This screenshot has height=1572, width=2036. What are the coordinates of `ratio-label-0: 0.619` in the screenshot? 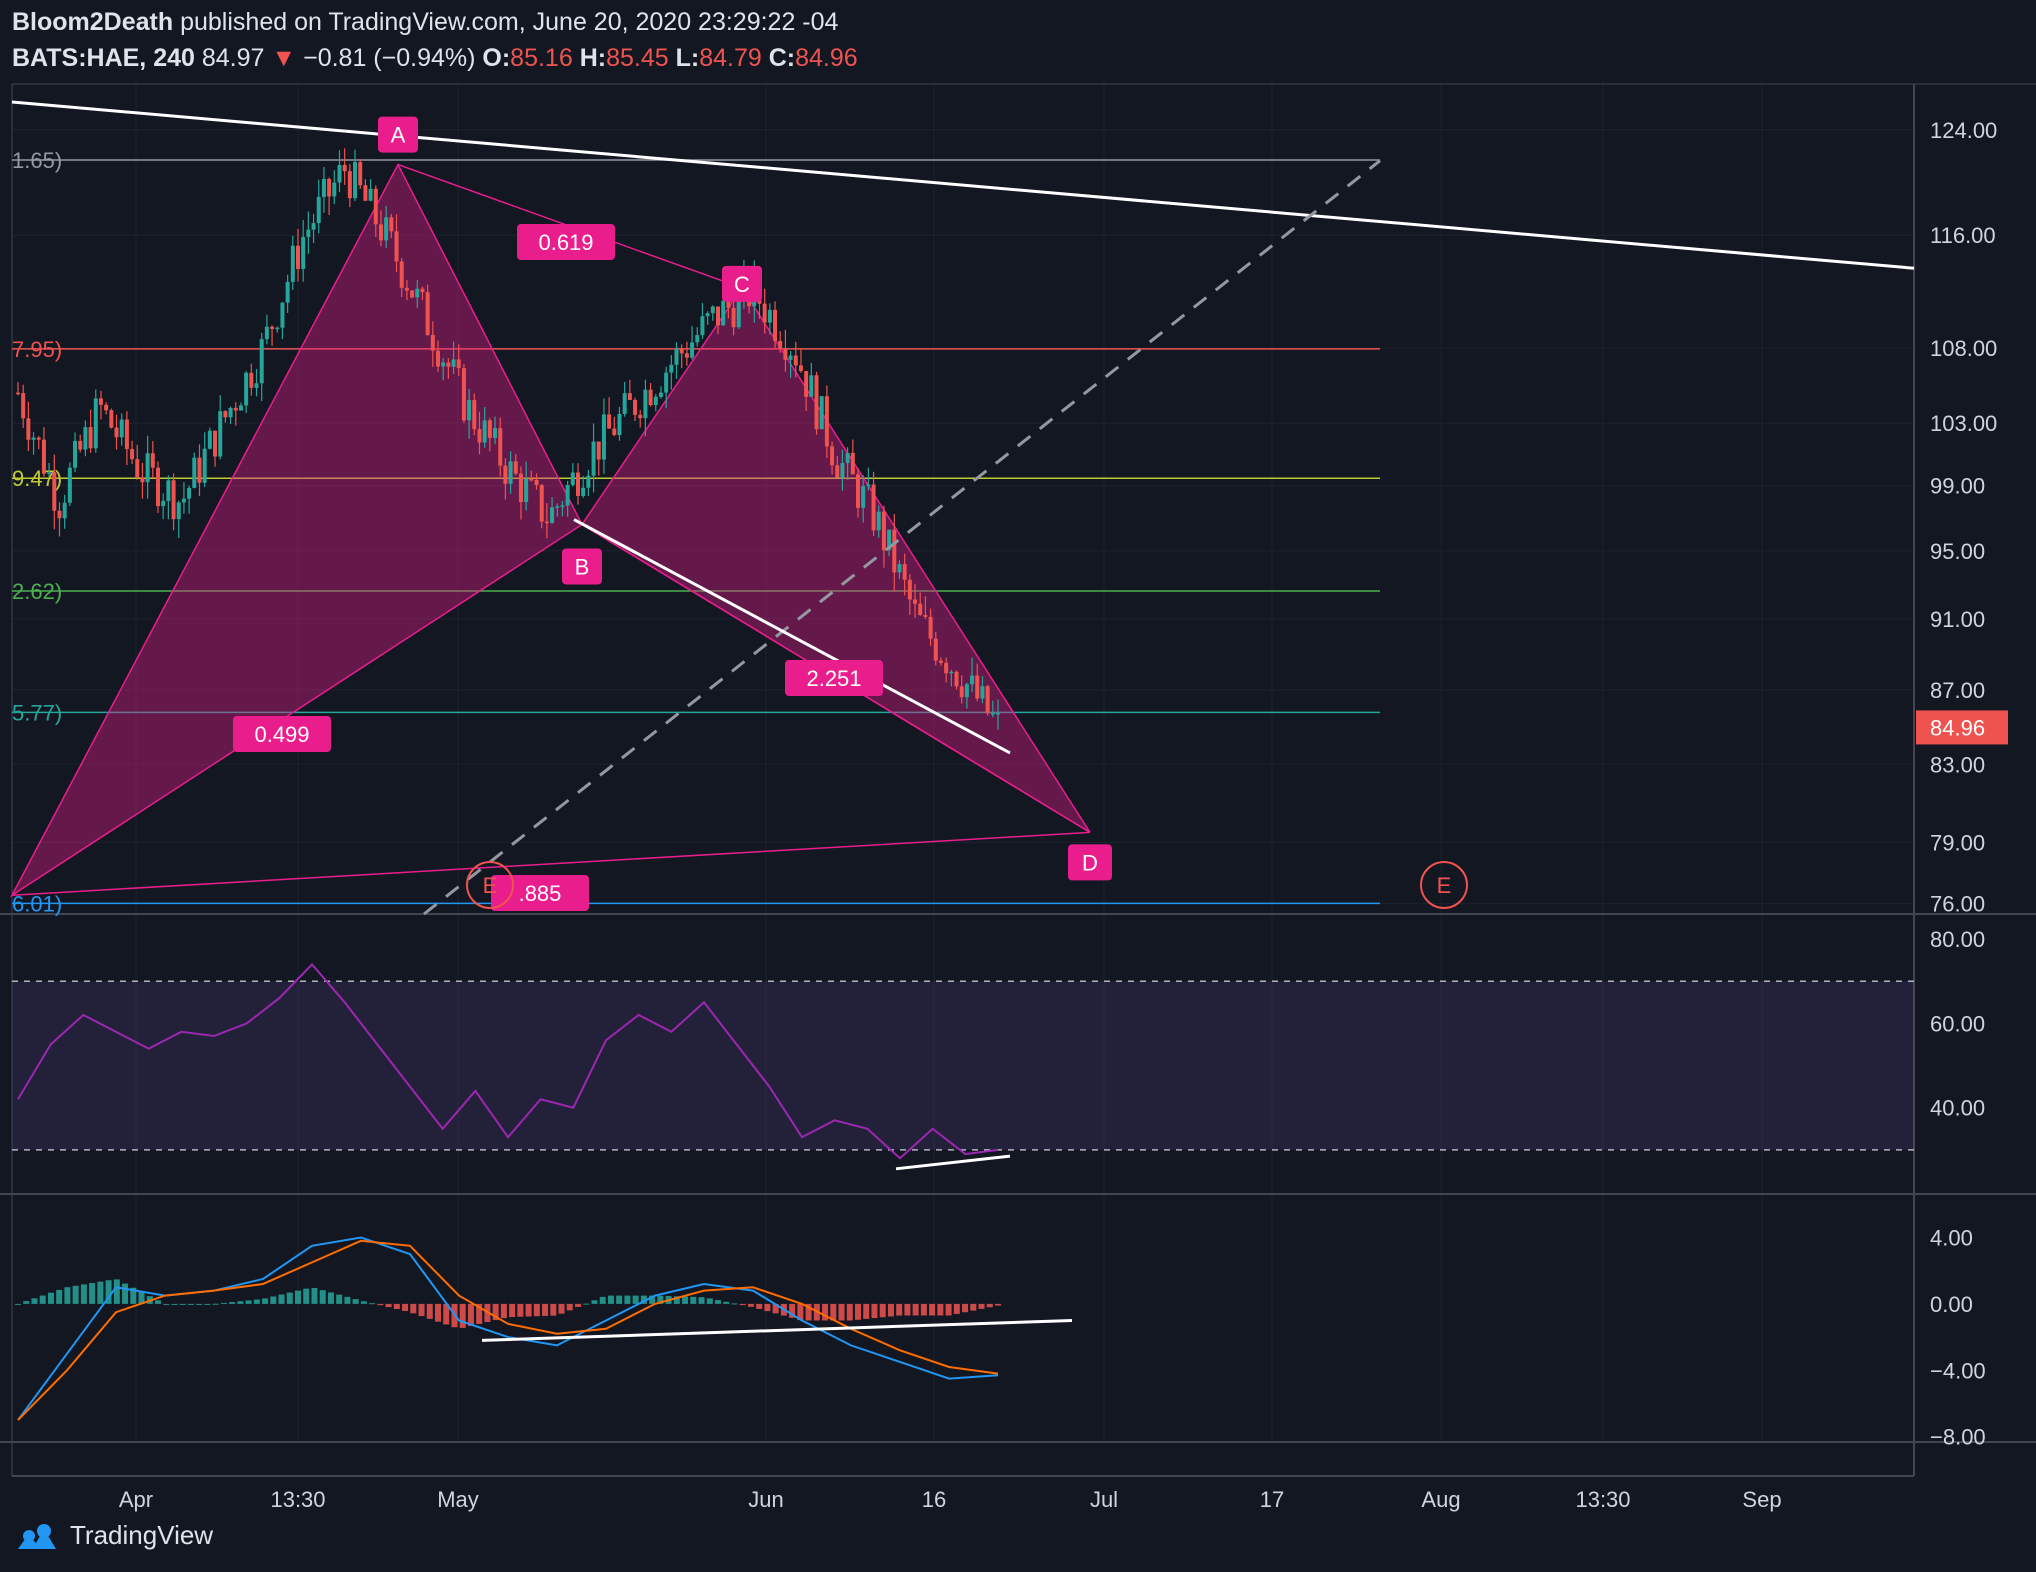 It's located at (565, 242).